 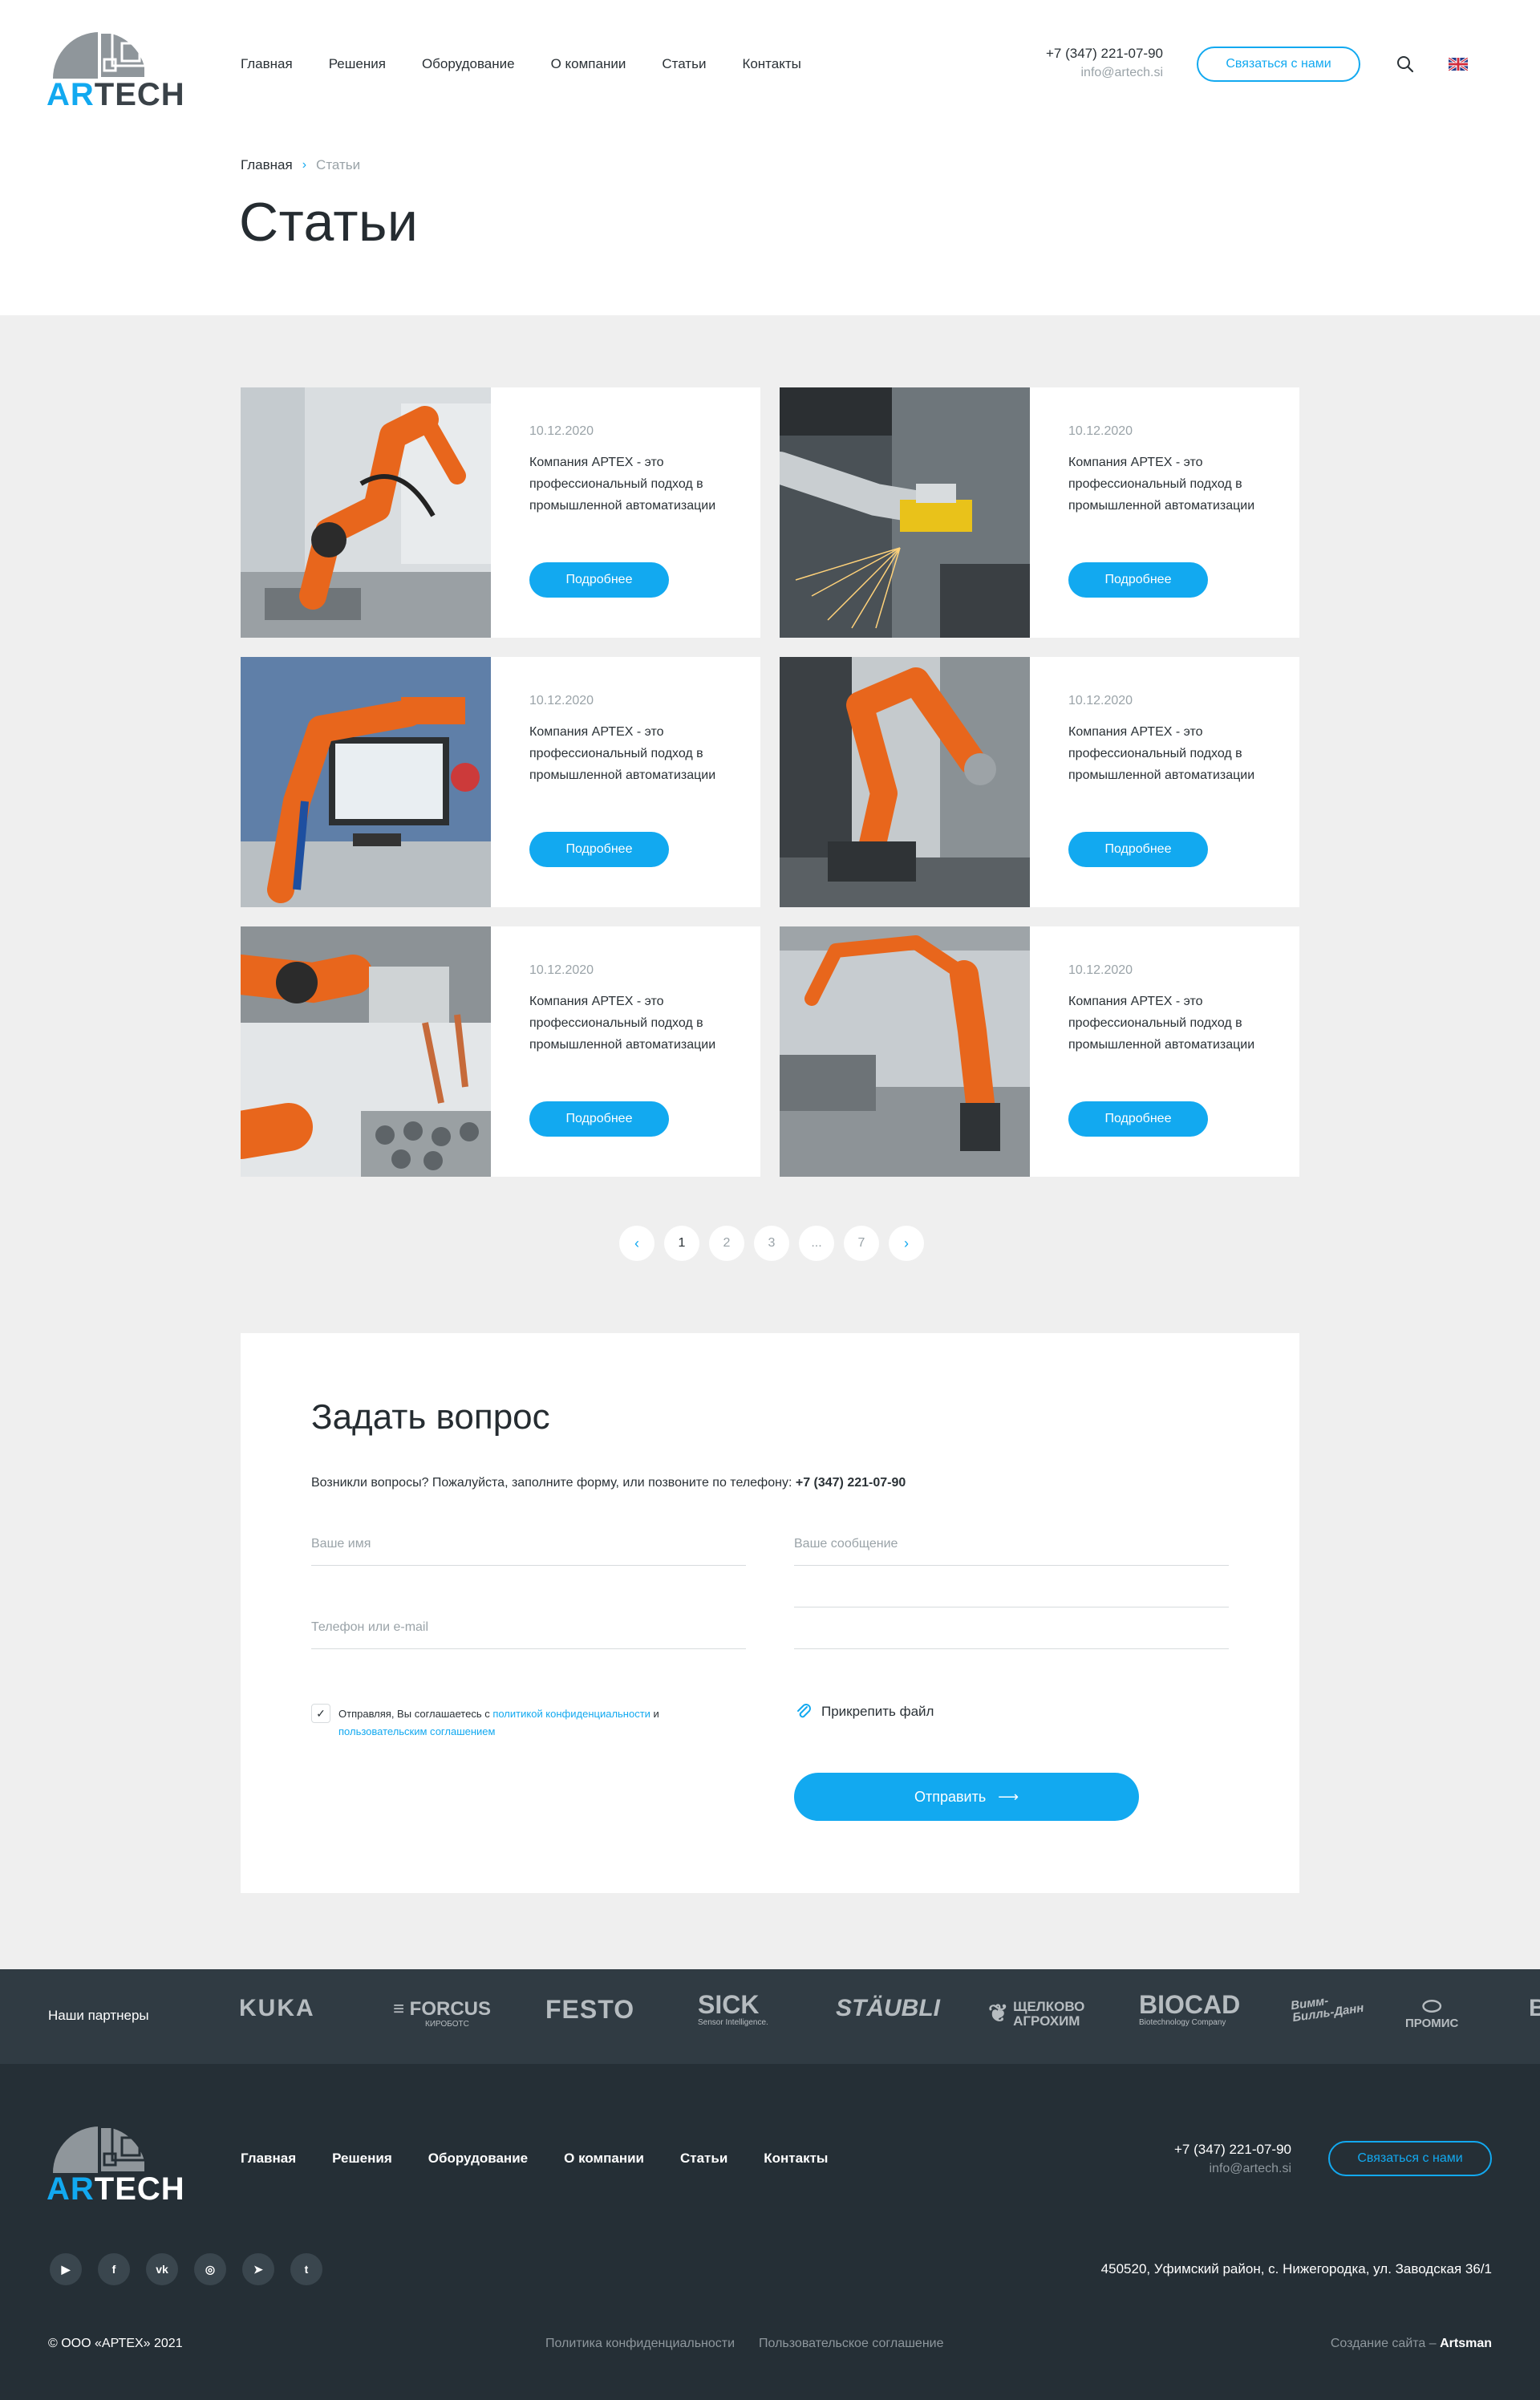 I want to click on contact-placeholder: Телефон или e-mail, so click(x=370, y=1627).